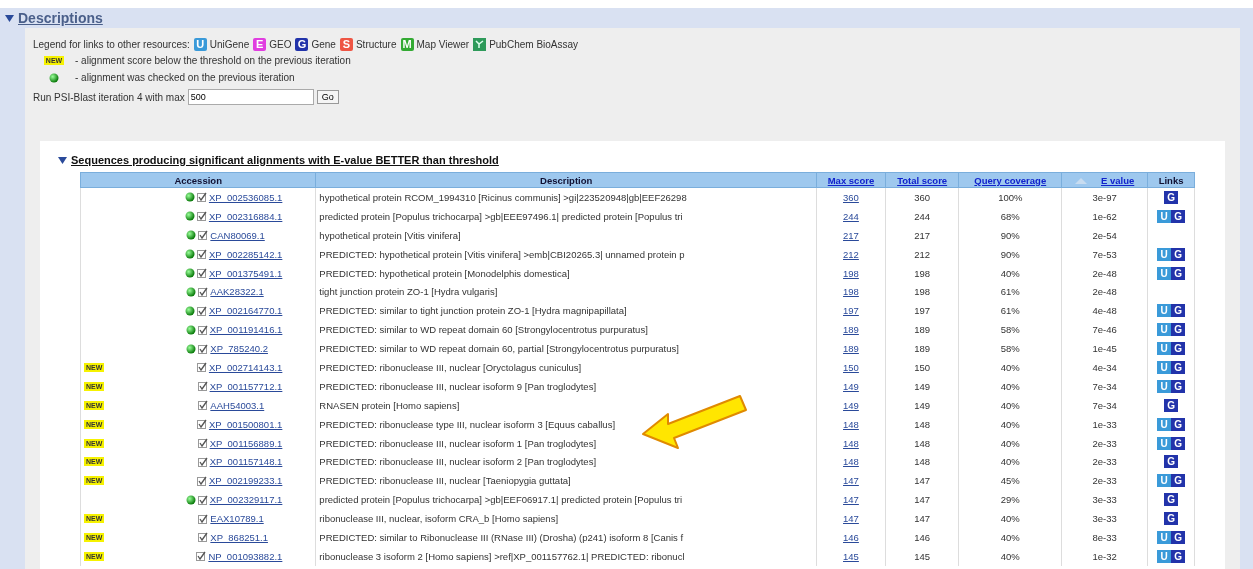 The width and height of the screenshot is (1253, 569). I want to click on e-value-cell: 4e-48, so click(1104, 311).